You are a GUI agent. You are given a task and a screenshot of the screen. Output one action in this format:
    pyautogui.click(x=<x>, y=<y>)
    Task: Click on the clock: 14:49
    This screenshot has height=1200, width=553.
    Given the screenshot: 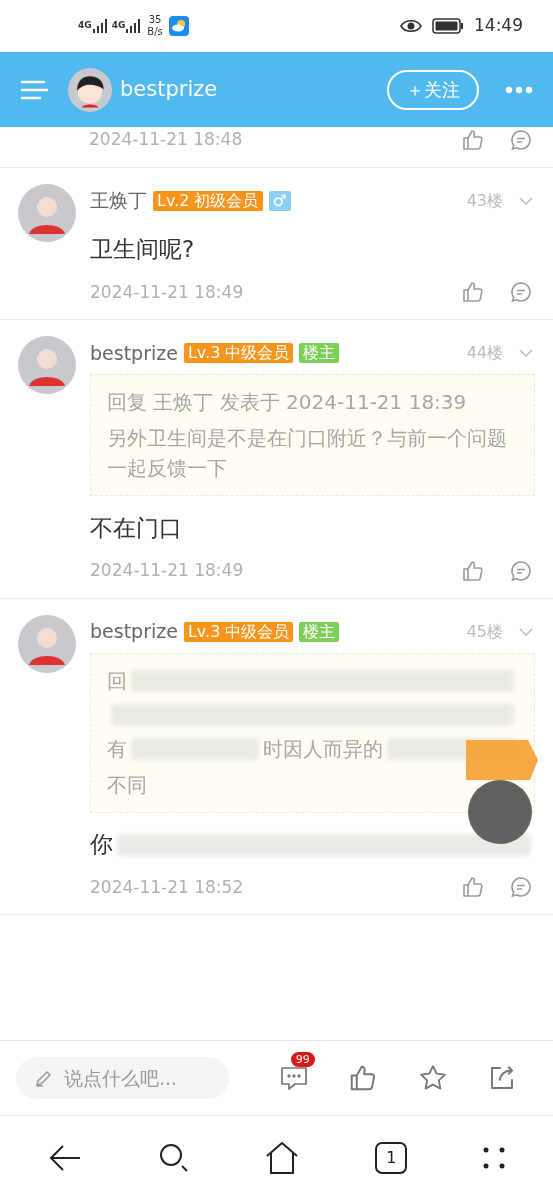 What is the action you would take?
    pyautogui.click(x=498, y=26)
    